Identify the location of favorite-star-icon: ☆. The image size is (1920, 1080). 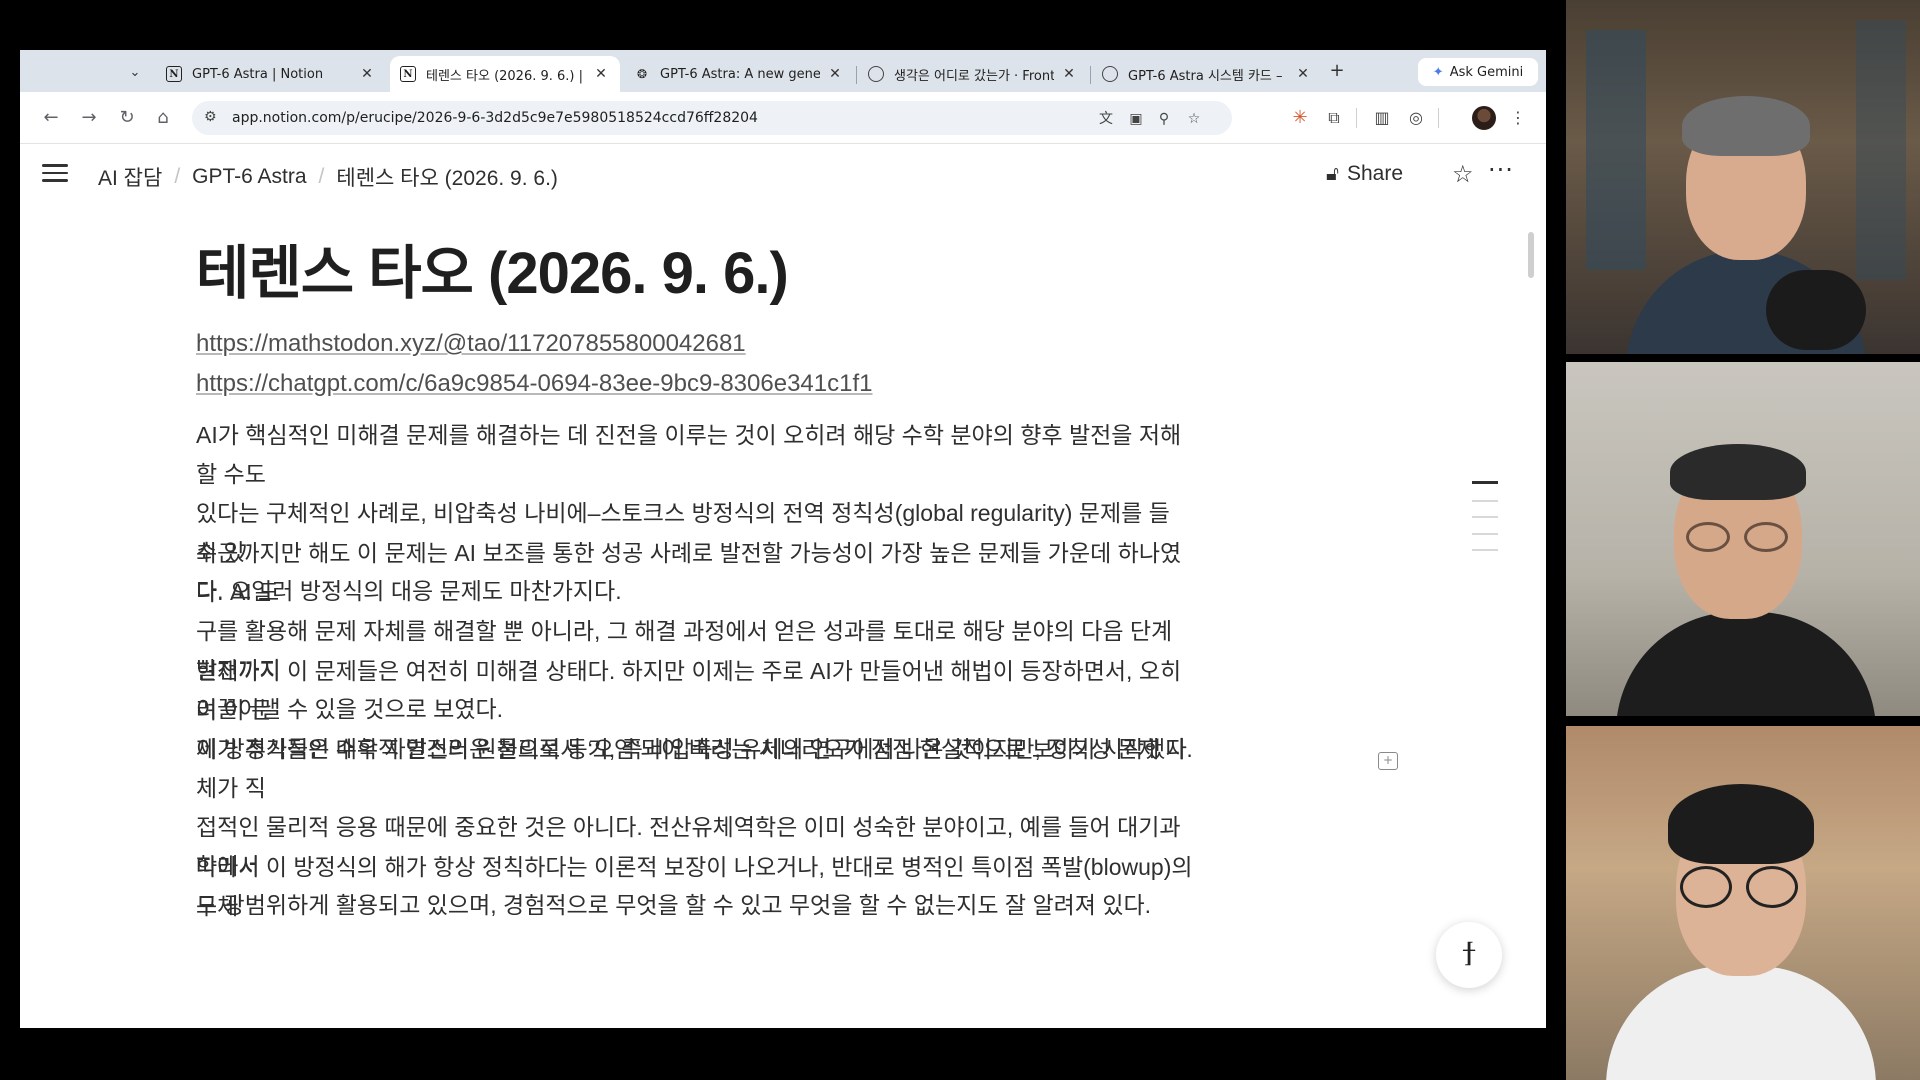
(1463, 174).